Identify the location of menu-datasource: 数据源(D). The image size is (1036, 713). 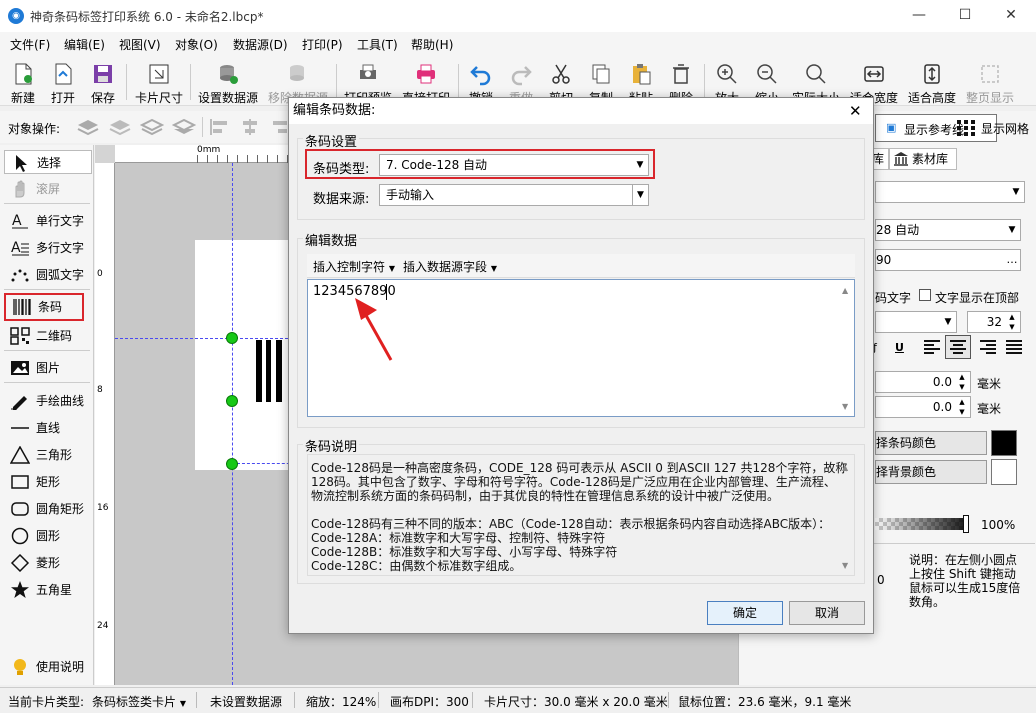
(260, 44).